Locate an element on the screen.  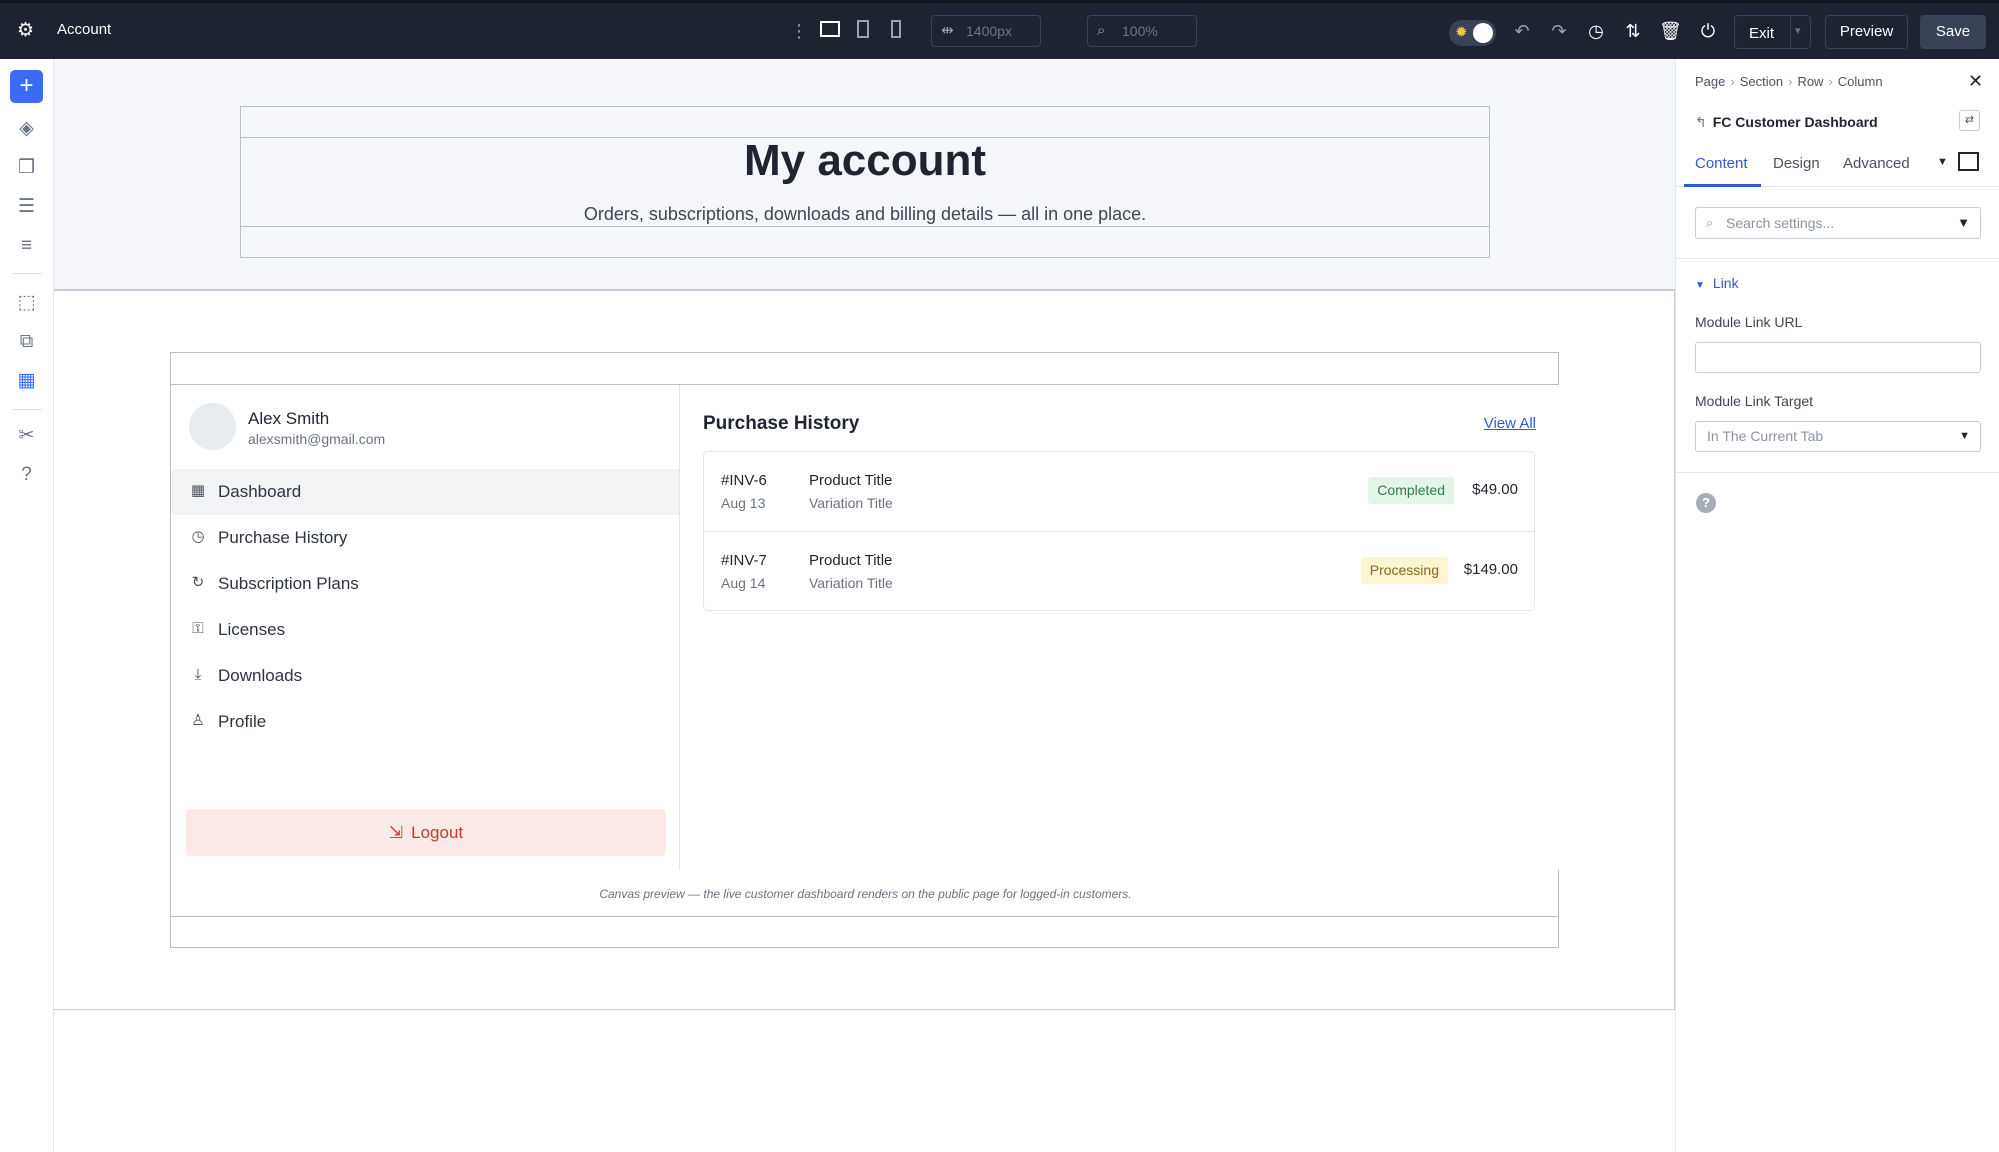
save-button: Save is located at coordinates (1953, 32).